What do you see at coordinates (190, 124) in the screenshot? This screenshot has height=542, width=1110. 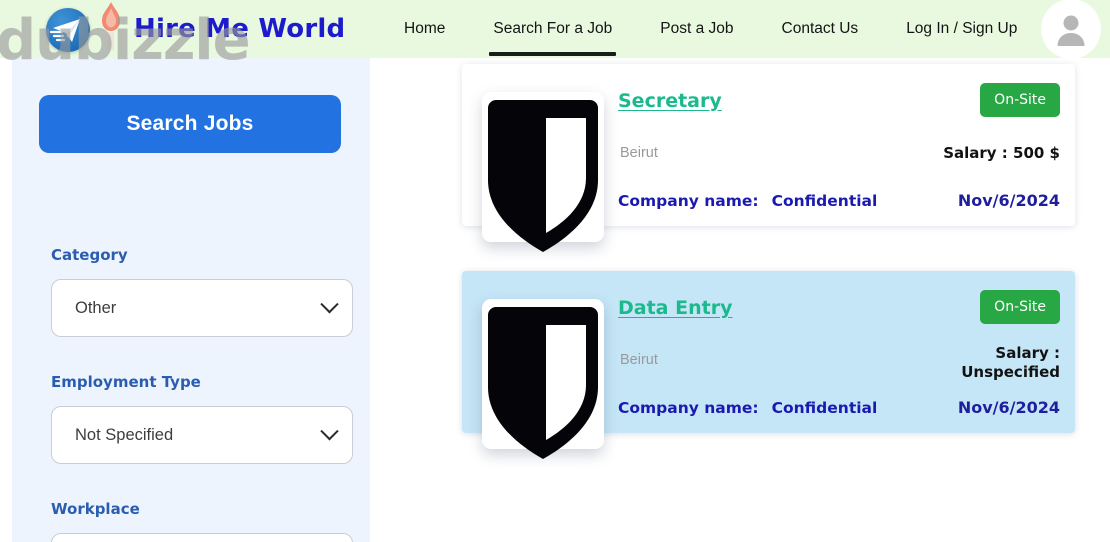 I see `search-jobs-button: Search Jobs` at bounding box center [190, 124].